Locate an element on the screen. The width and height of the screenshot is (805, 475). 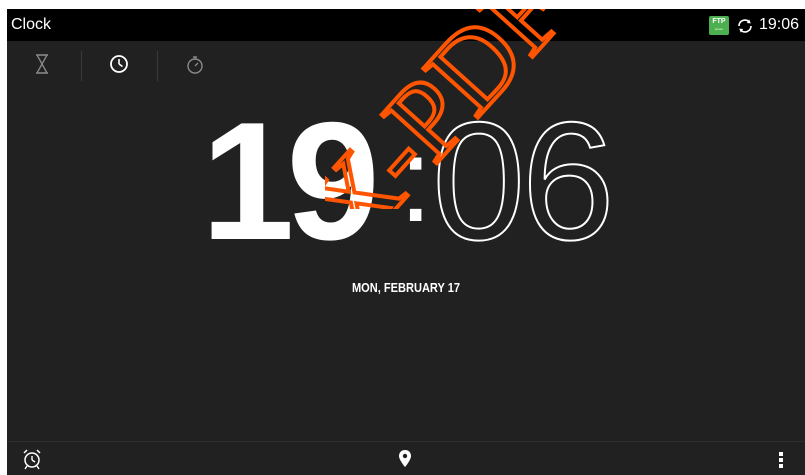
alarm-clock-icon is located at coordinates (32, 459).